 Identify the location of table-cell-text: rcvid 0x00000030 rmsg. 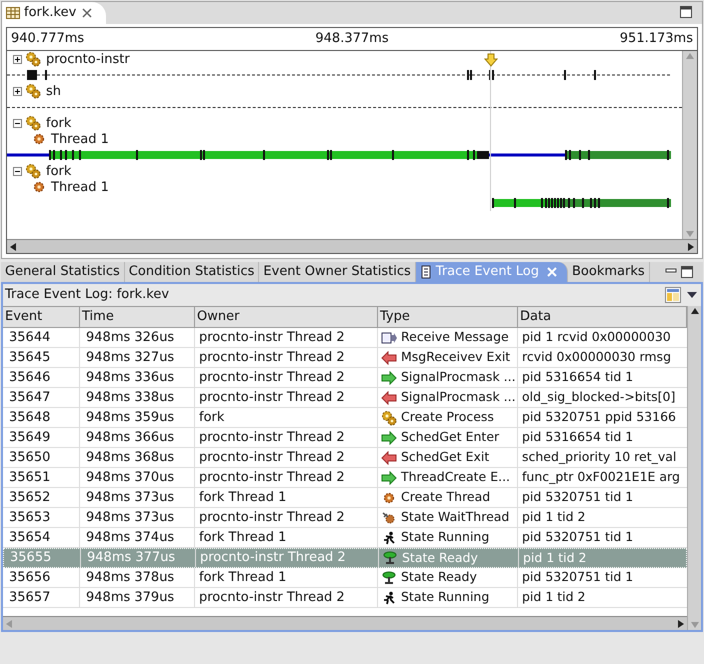
(597, 357).